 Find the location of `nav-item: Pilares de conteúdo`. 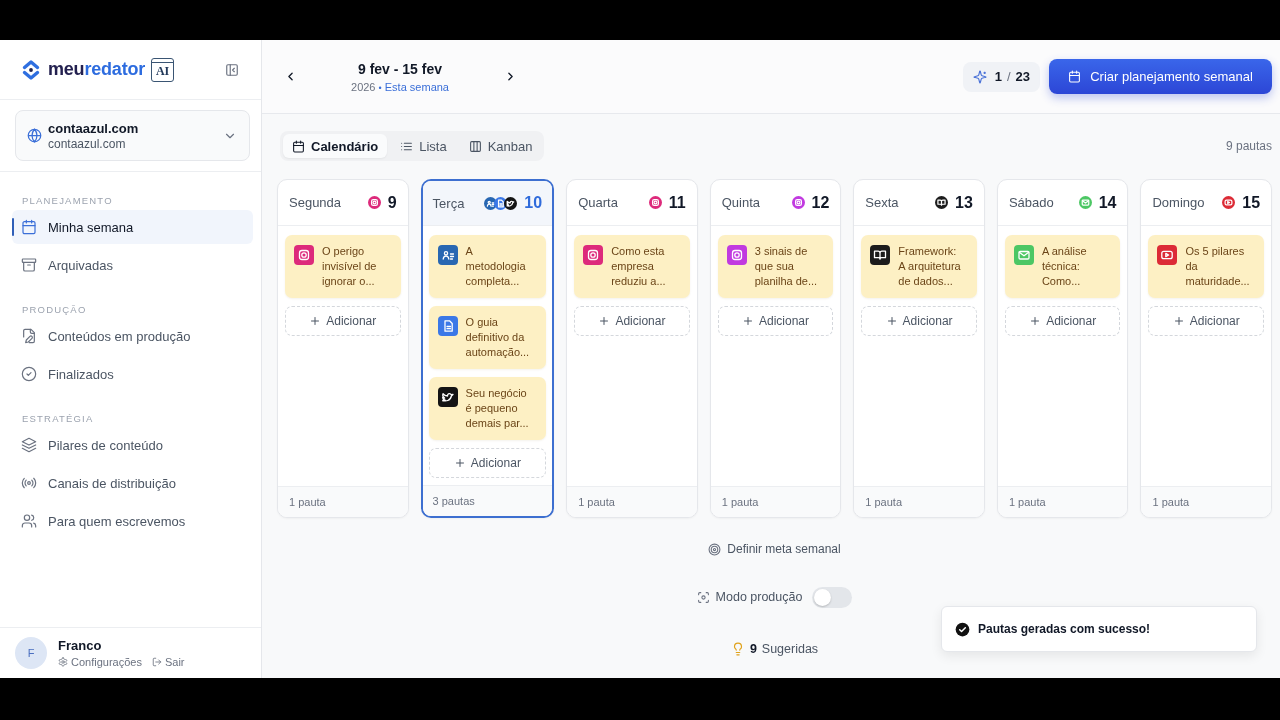

nav-item: Pilares de conteúdo is located at coordinates (132, 445).